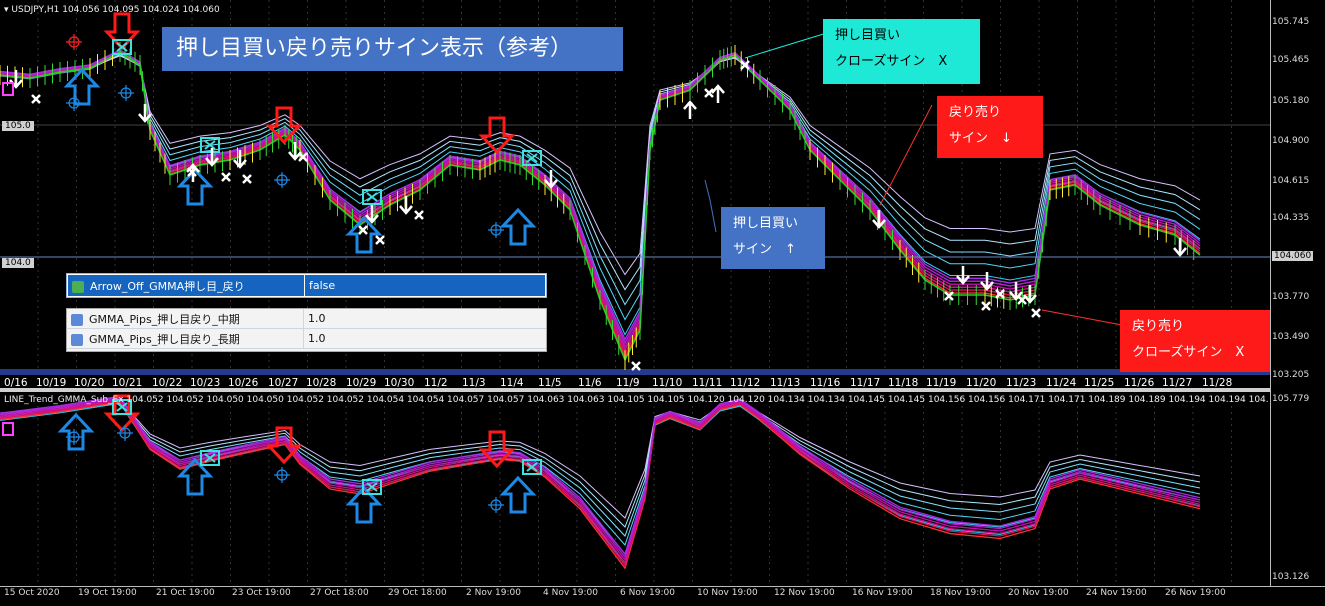  I want to click on property-row-mid: GMMA_Pips_押し目戻り_中期 1.0, so click(306, 319).